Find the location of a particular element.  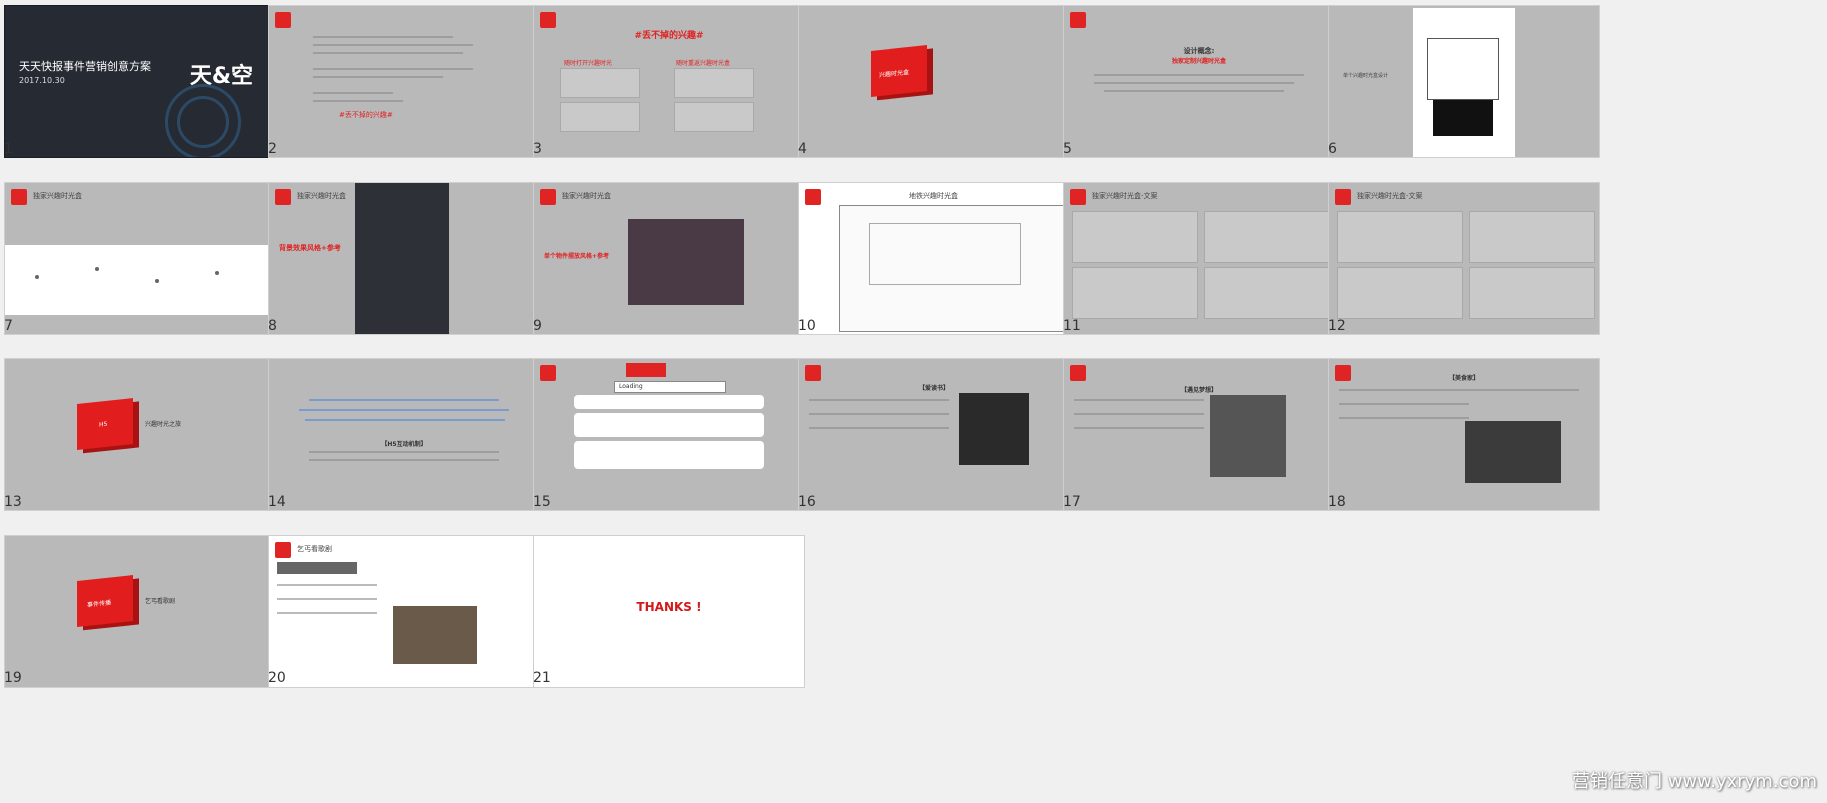

slide-thumbnail-19: 事件传播 乞丐看歌剧 is located at coordinates (140, 611).